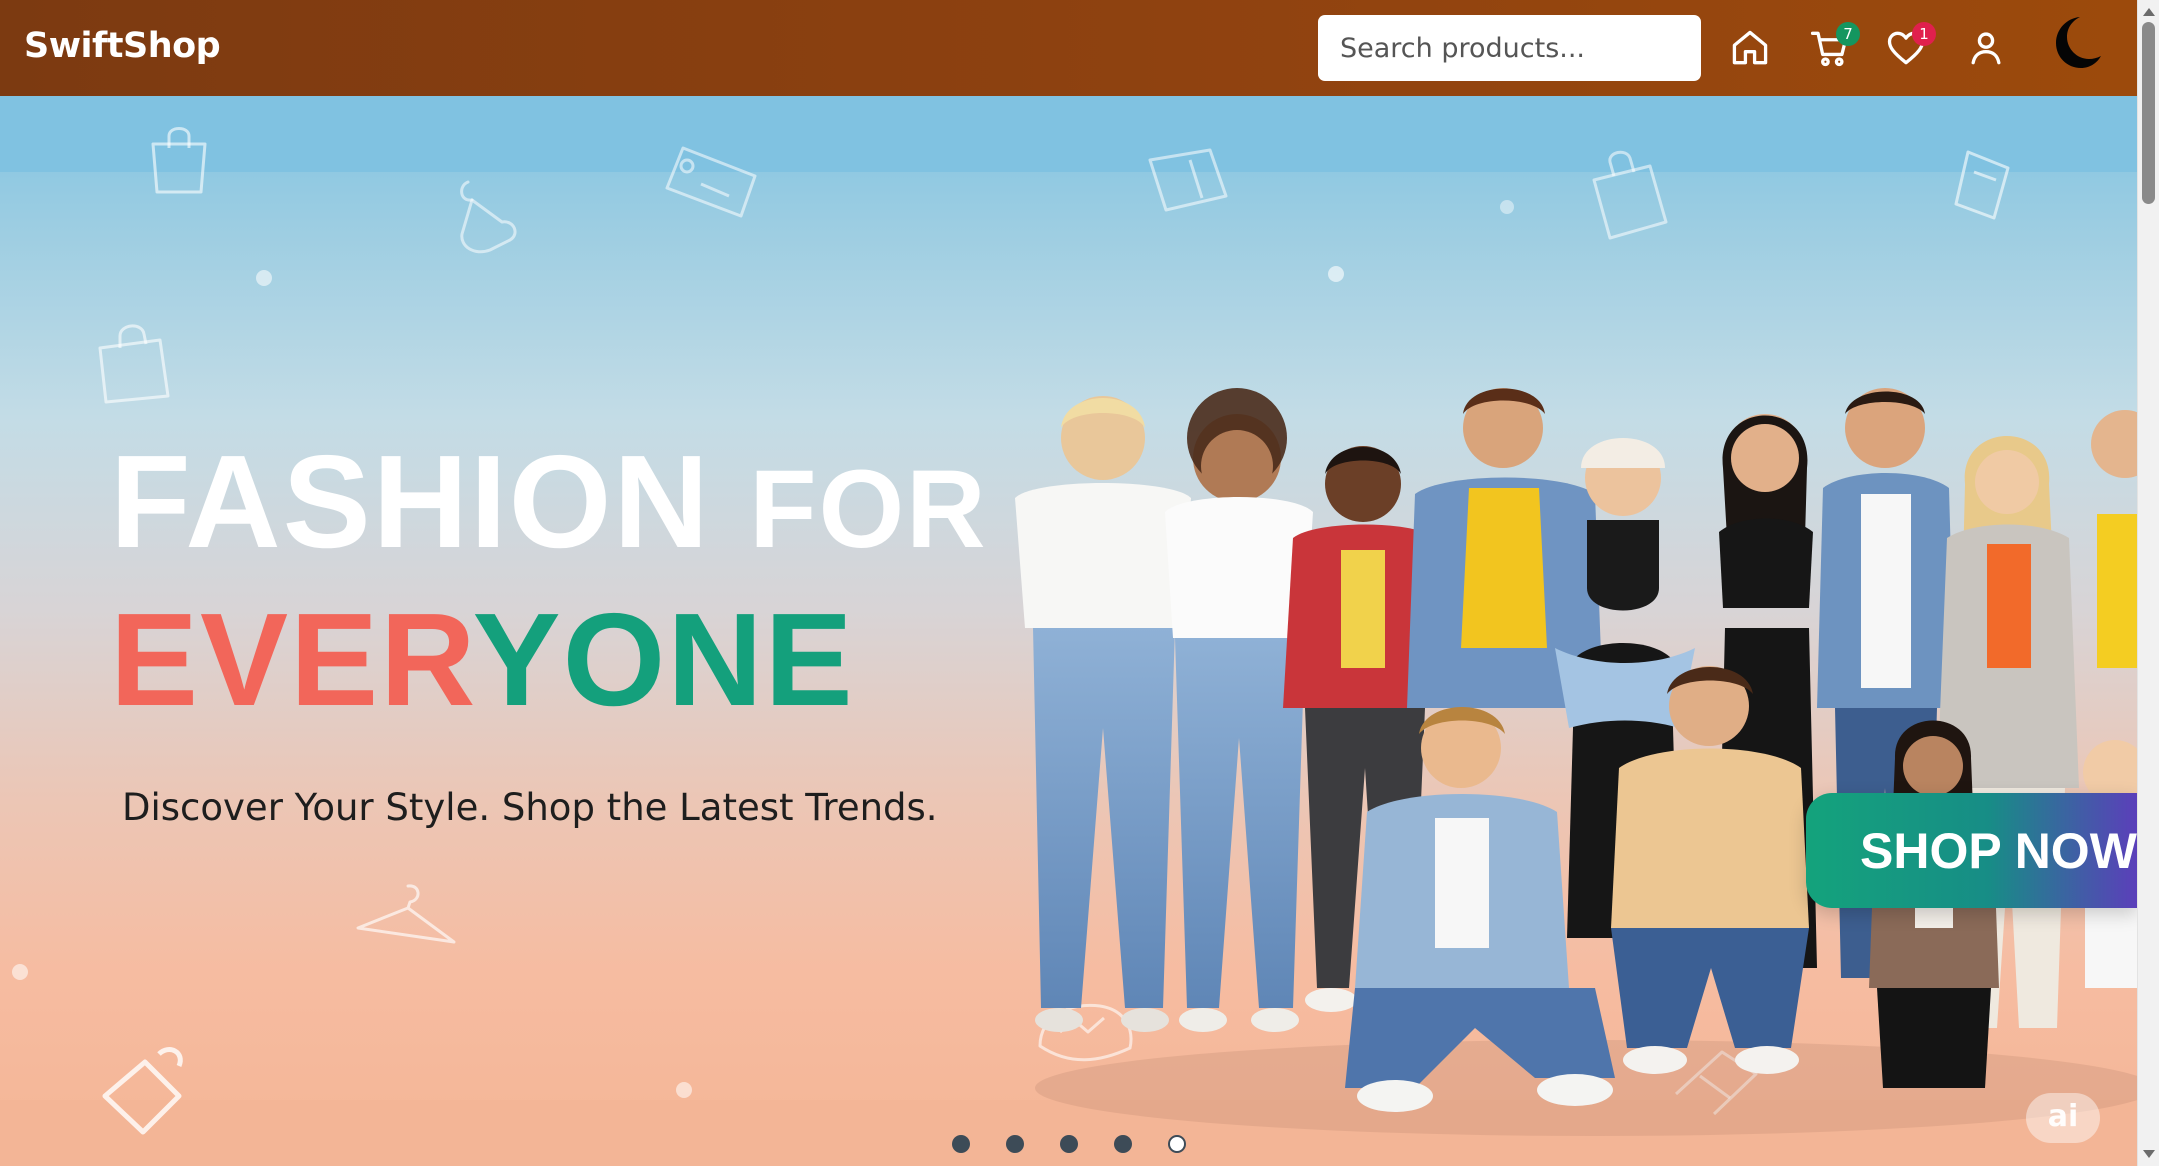 This screenshot has height=1166, width=2159. What do you see at coordinates (663, 659) in the screenshot?
I see `headline-everyone-teal: YONE` at bounding box center [663, 659].